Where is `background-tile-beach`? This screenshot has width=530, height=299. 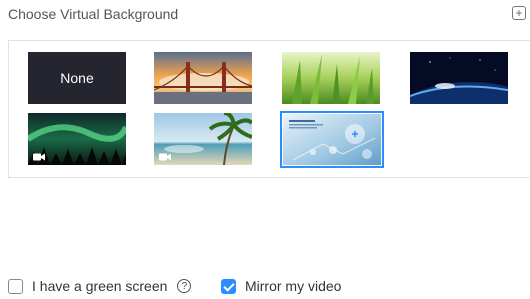
background-tile-beach is located at coordinates (203, 139).